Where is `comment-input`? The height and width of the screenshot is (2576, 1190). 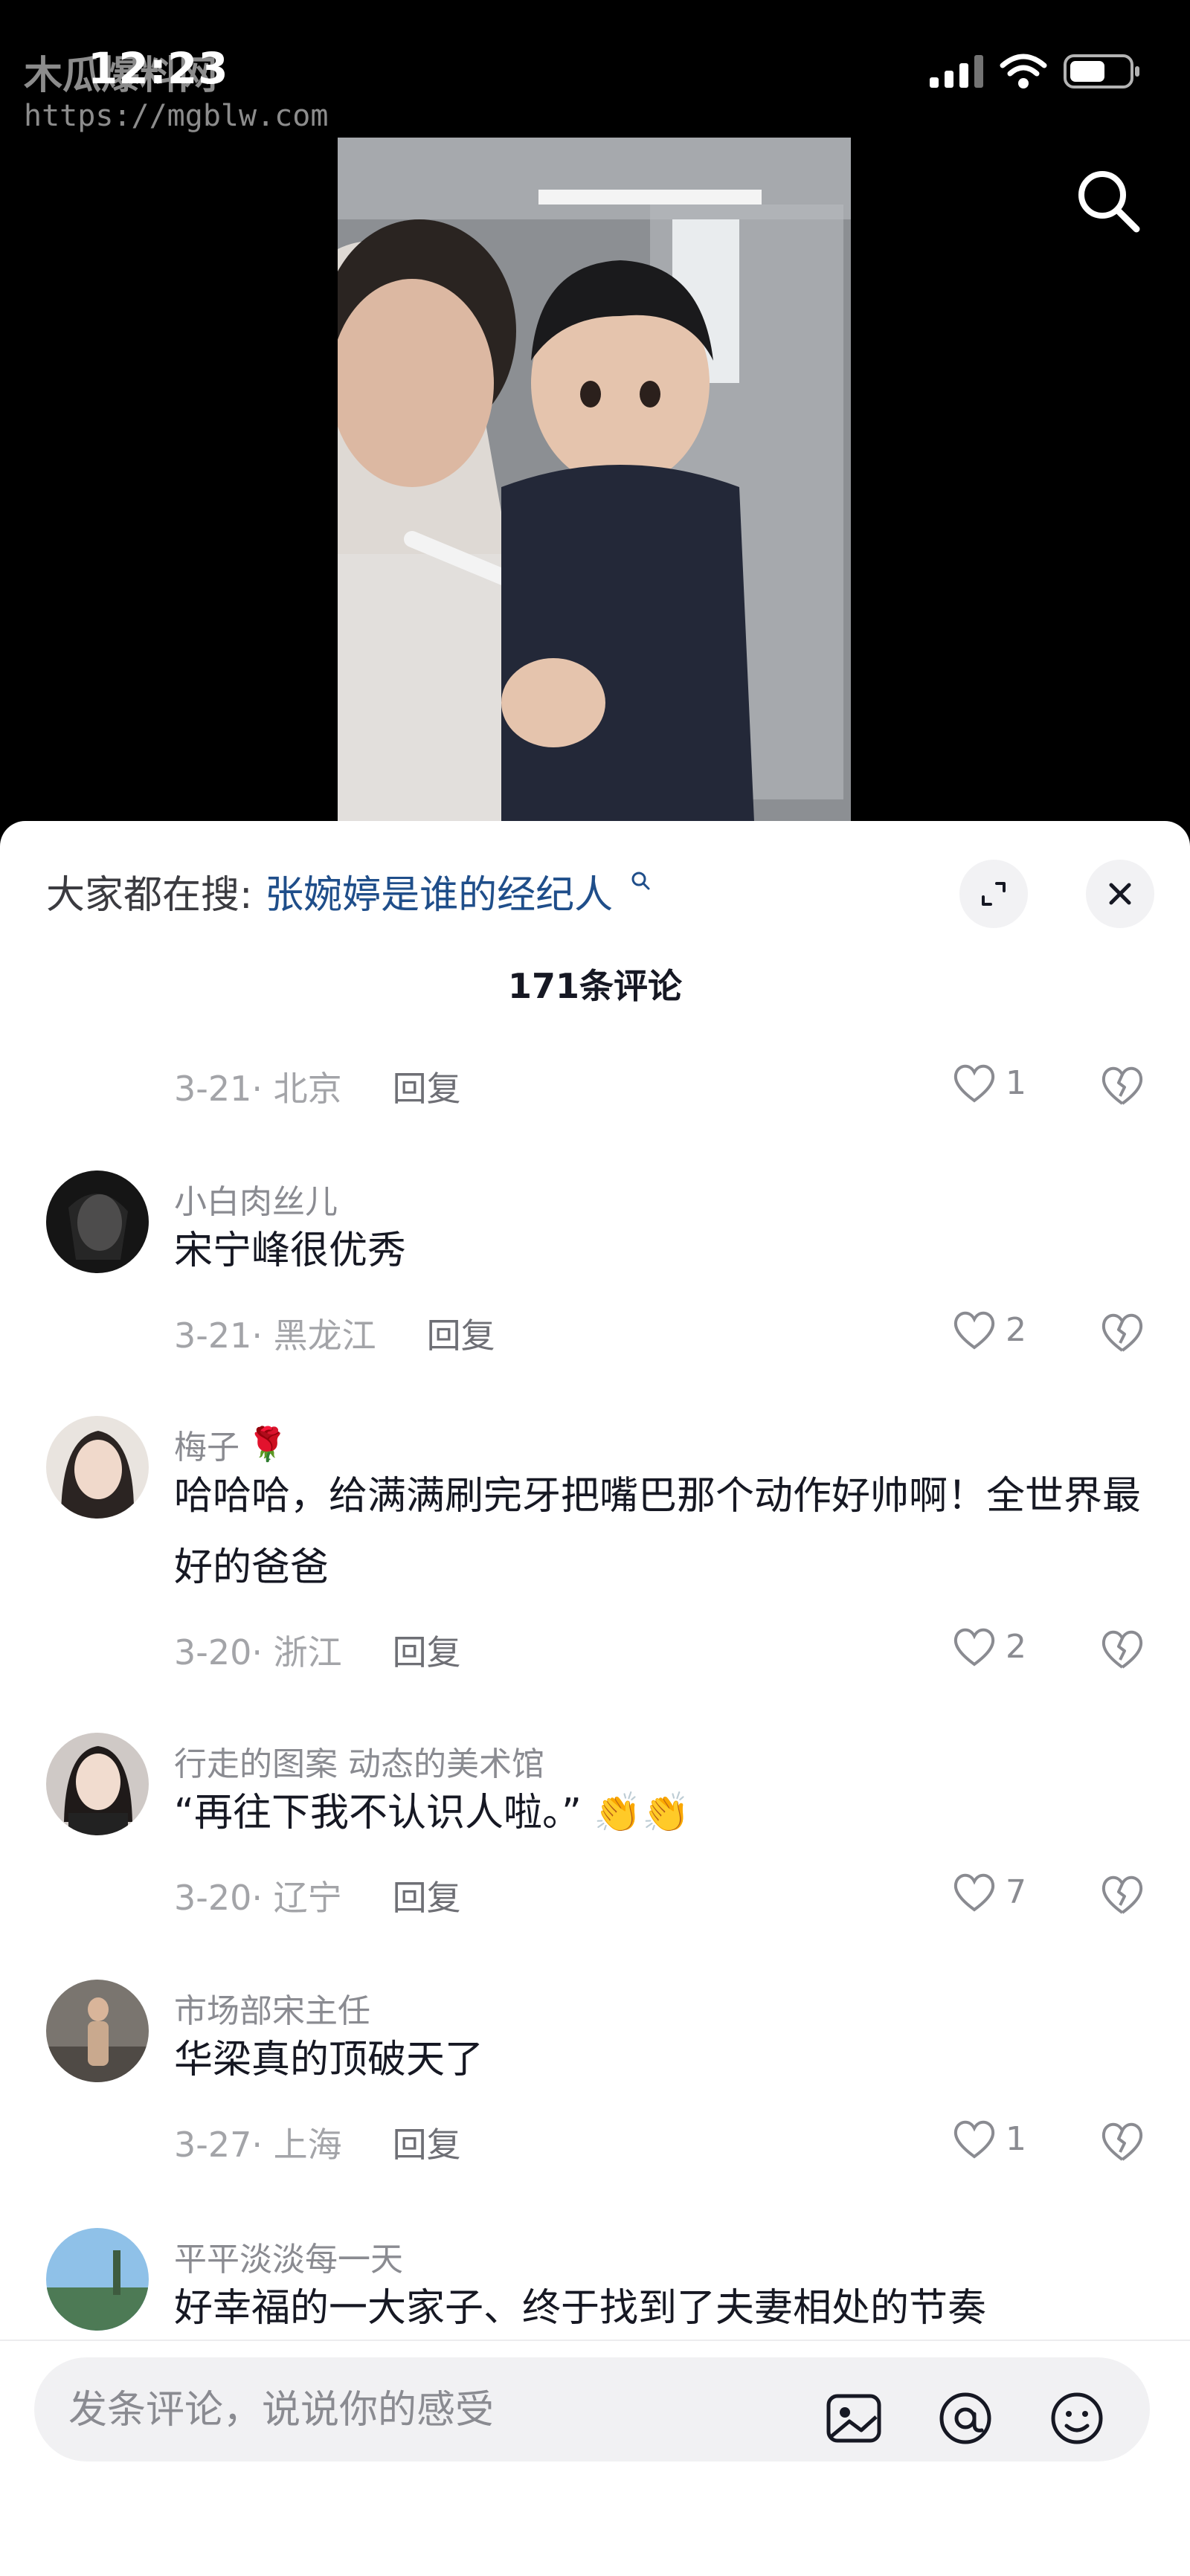 comment-input is located at coordinates (403, 2410).